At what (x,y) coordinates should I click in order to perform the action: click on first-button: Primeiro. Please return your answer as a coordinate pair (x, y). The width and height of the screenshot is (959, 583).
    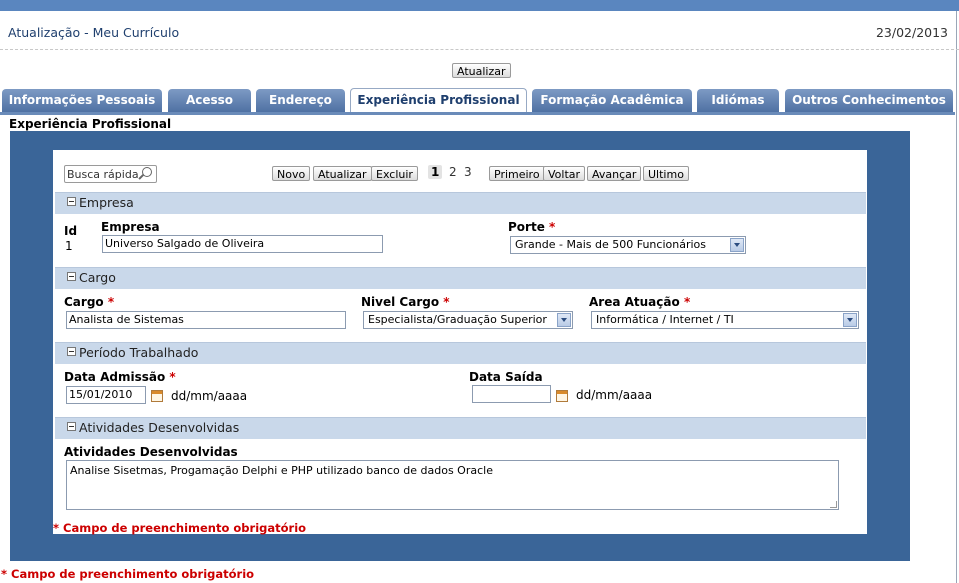
    Looking at the image, I should click on (517, 173).